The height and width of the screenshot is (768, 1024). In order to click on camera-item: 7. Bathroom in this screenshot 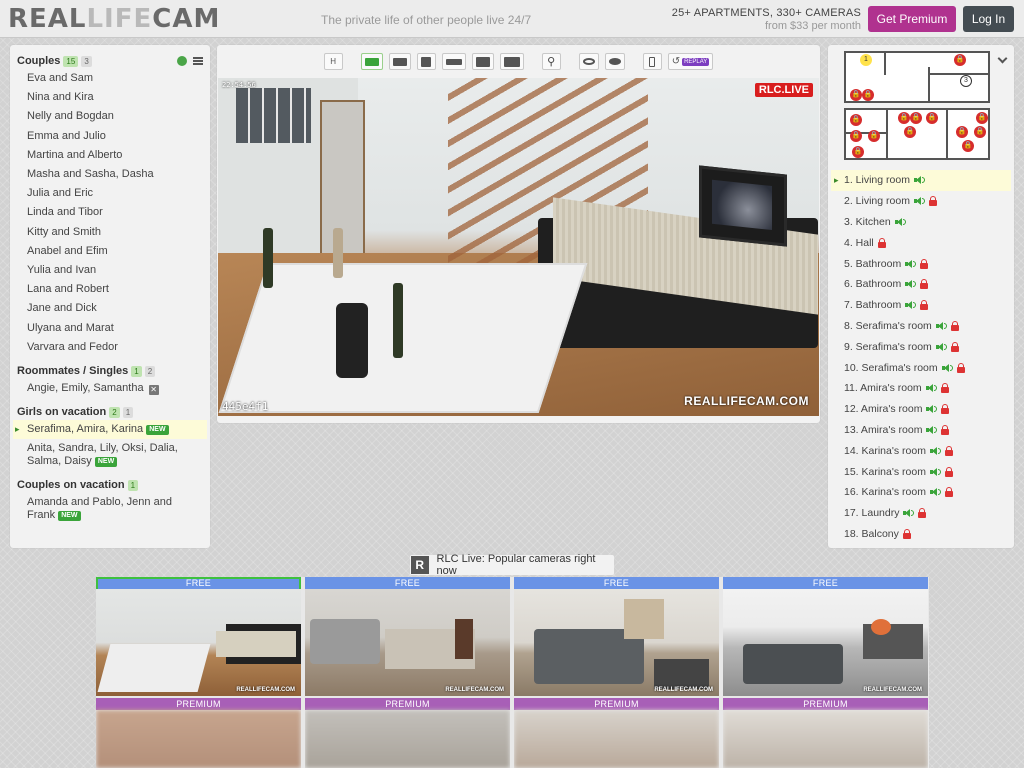, I will do `click(921, 305)`.